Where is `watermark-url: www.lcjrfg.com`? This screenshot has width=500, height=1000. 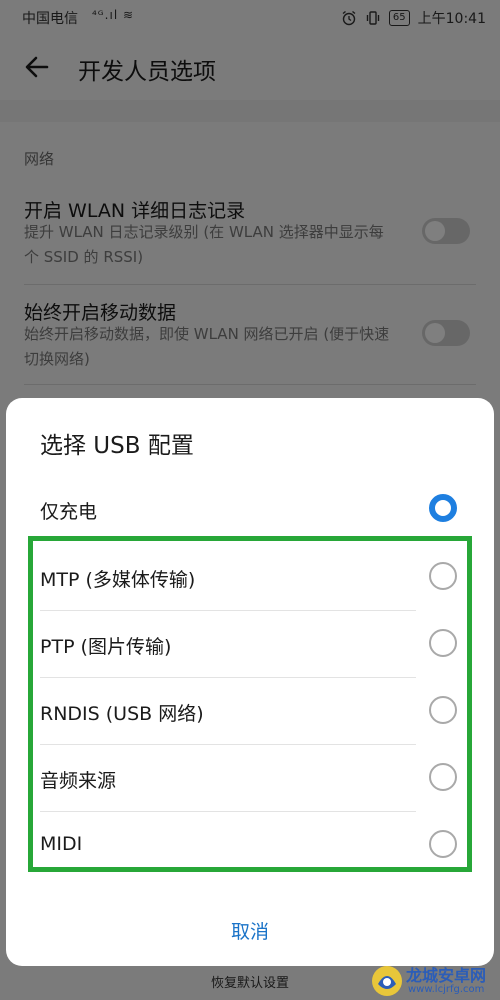
watermark-url: www.lcjrfg.com is located at coordinates (446, 989).